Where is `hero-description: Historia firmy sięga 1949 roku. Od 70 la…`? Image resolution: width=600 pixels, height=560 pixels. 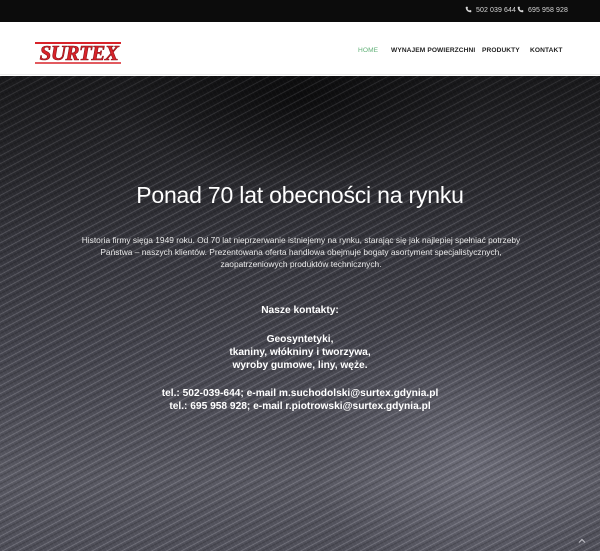
hero-description: Historia firmy sięga 1949 roku. Od 70 la… is located at coordinates (301, 252).